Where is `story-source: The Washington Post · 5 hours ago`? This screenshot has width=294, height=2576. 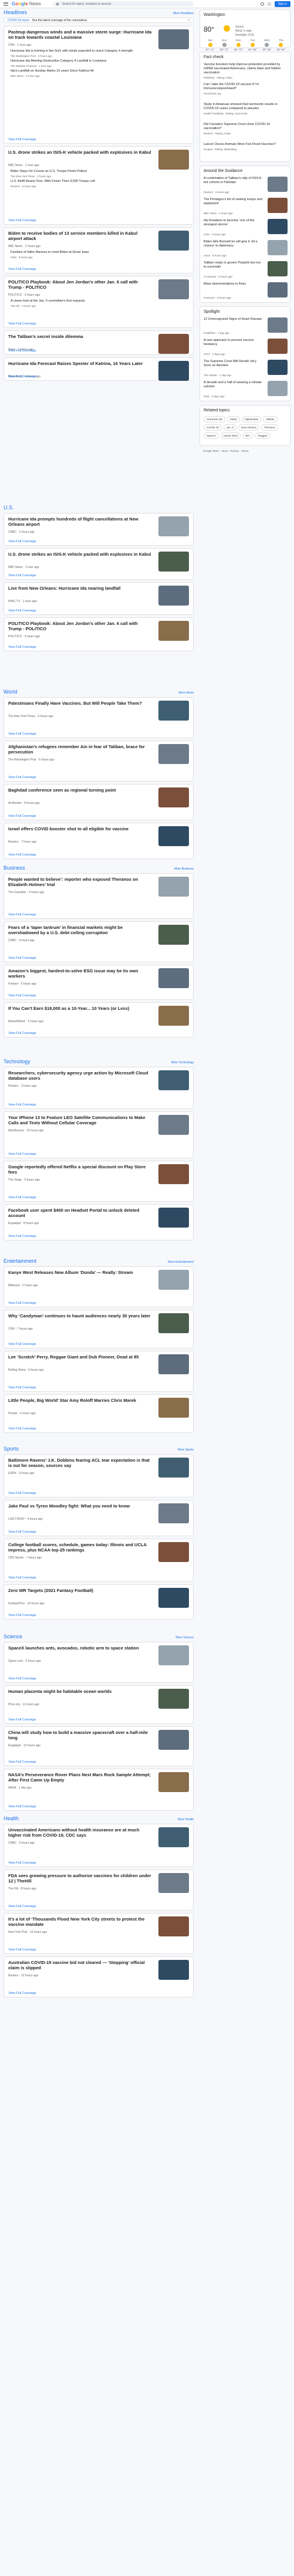
story-source: The Washington Post · 5 hours ago is located at coordinates (31, 760).